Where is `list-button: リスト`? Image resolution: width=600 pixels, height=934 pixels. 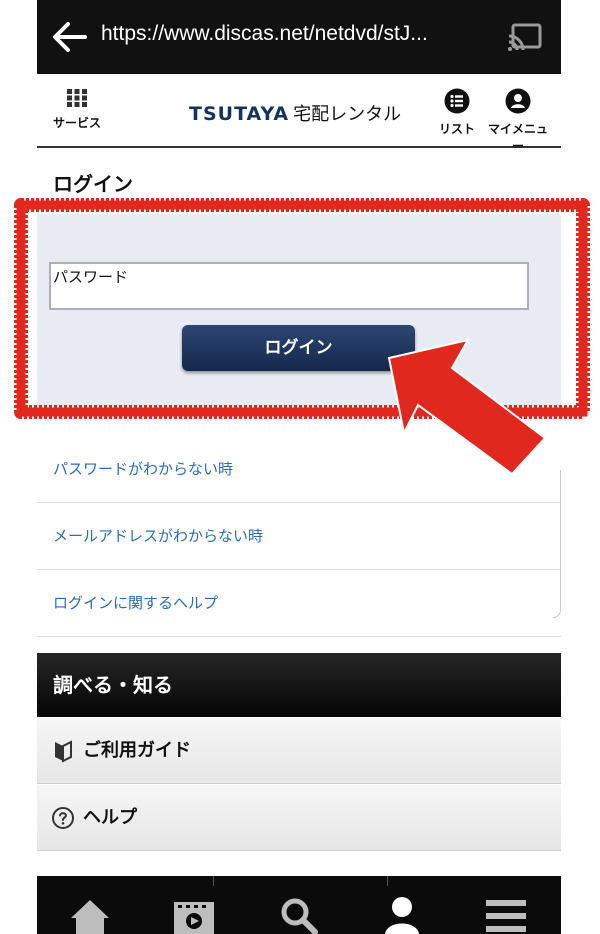
list-button: リスト is located at coordinates (457, 112).